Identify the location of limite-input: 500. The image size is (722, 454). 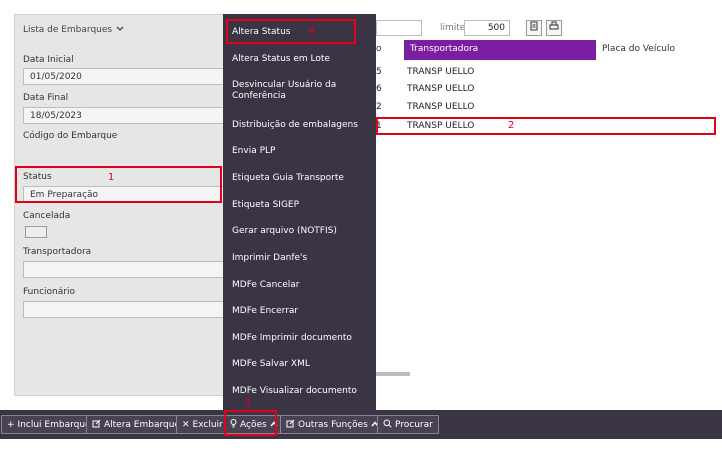
(487, 28).